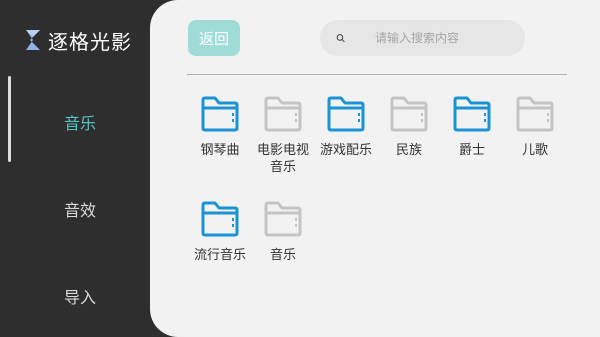  What do you see at coordinates (90, 41) in the screenshot?
I see `app-title: 逐格光影` at bounding box center [90, 41].